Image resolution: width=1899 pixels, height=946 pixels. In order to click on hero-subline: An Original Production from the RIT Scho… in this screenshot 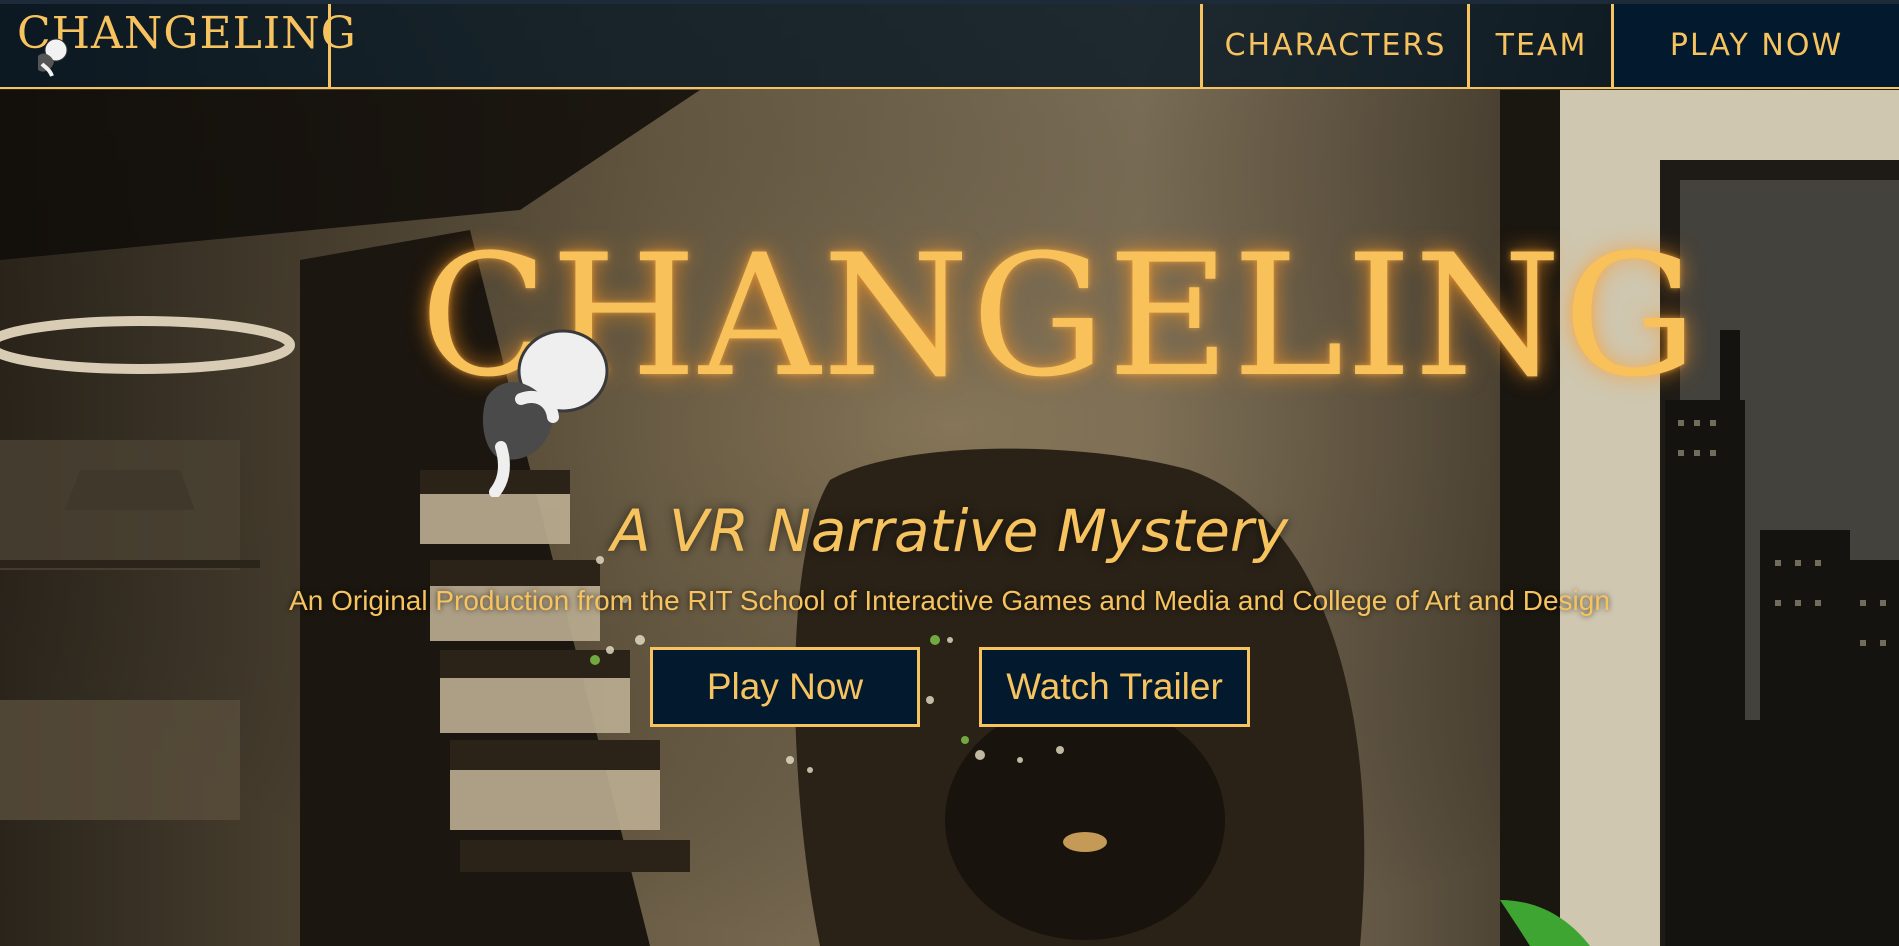, I will do `click(949, 600)`.